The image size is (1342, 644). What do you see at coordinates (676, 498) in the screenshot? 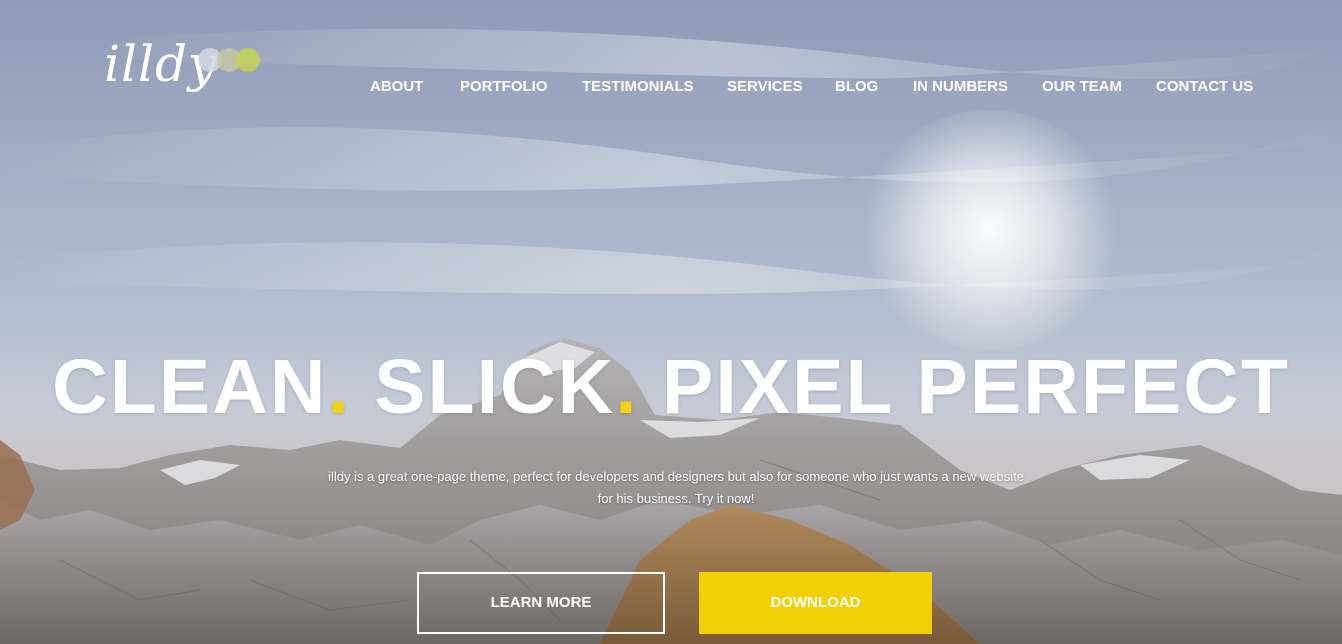
I see `tagline-line-2: for his business. Try it now!` at bounding box center [676, 498].